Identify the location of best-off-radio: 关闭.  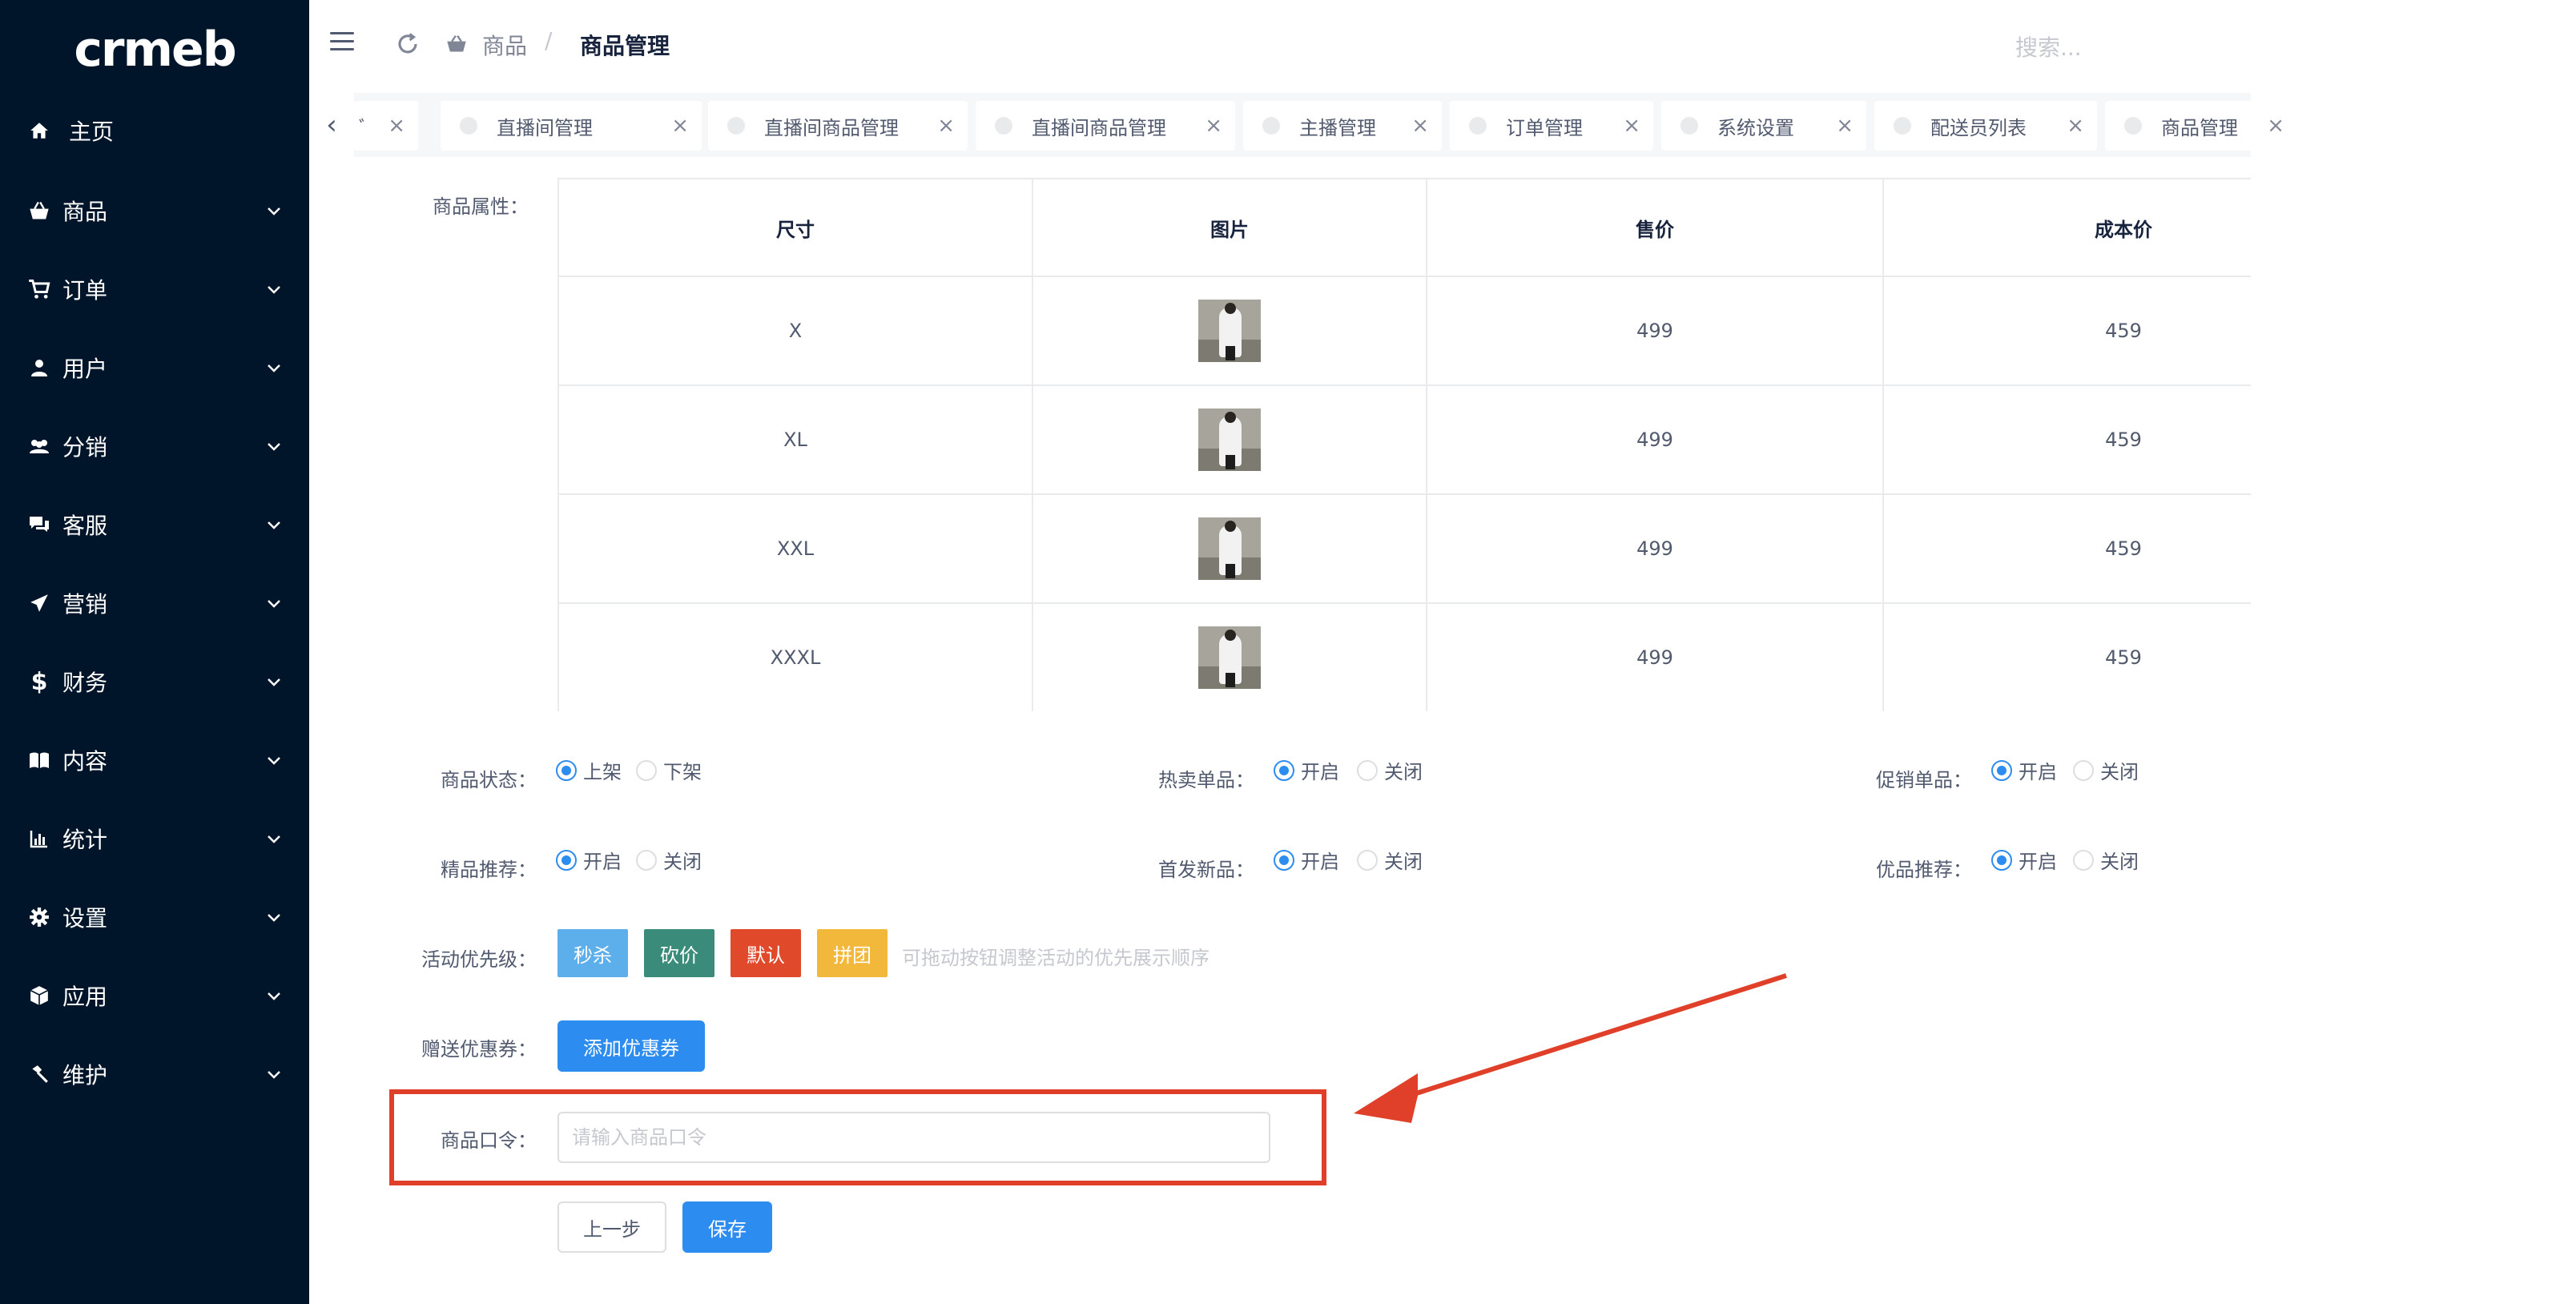
(669, 860).